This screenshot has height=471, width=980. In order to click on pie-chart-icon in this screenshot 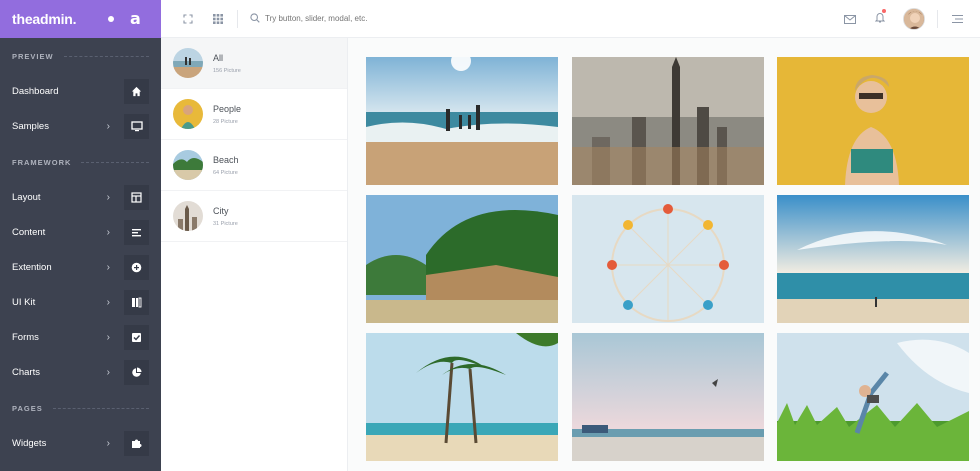, I will do `click(136, 372)`.